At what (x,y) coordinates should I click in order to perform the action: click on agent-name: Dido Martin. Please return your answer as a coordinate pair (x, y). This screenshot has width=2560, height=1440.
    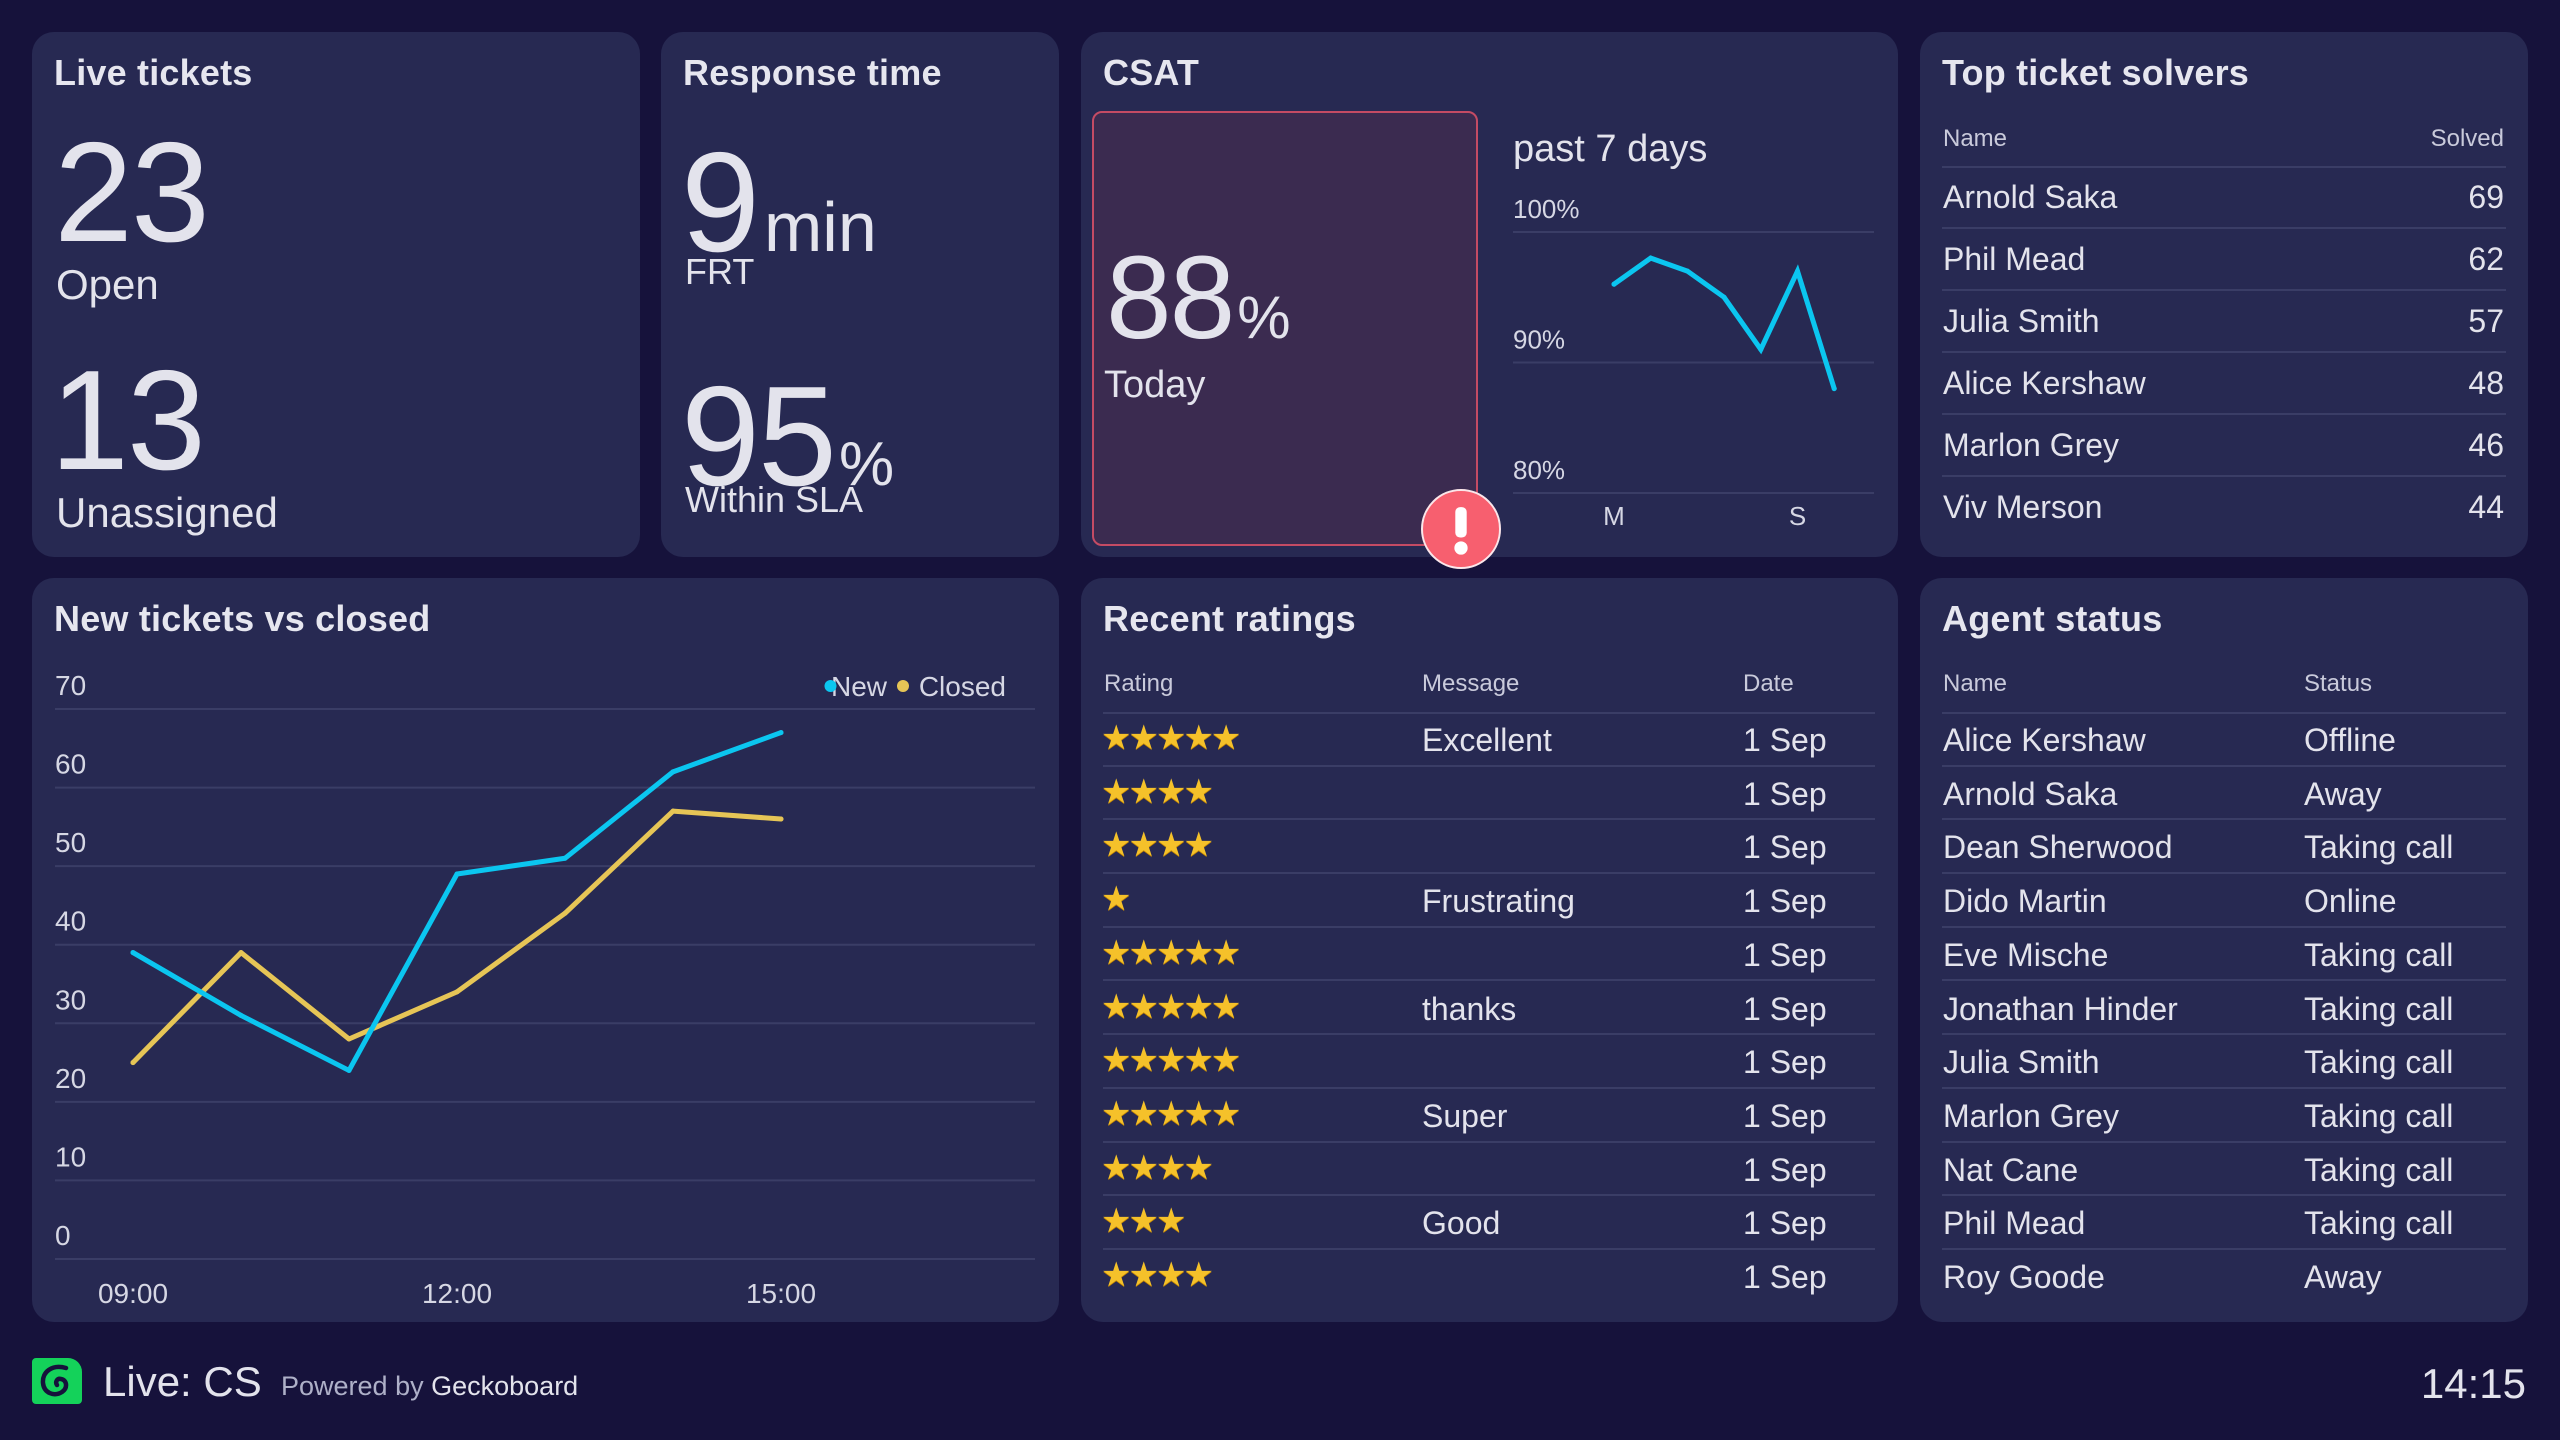
    Looking at the image, I should click on (2025, 901).